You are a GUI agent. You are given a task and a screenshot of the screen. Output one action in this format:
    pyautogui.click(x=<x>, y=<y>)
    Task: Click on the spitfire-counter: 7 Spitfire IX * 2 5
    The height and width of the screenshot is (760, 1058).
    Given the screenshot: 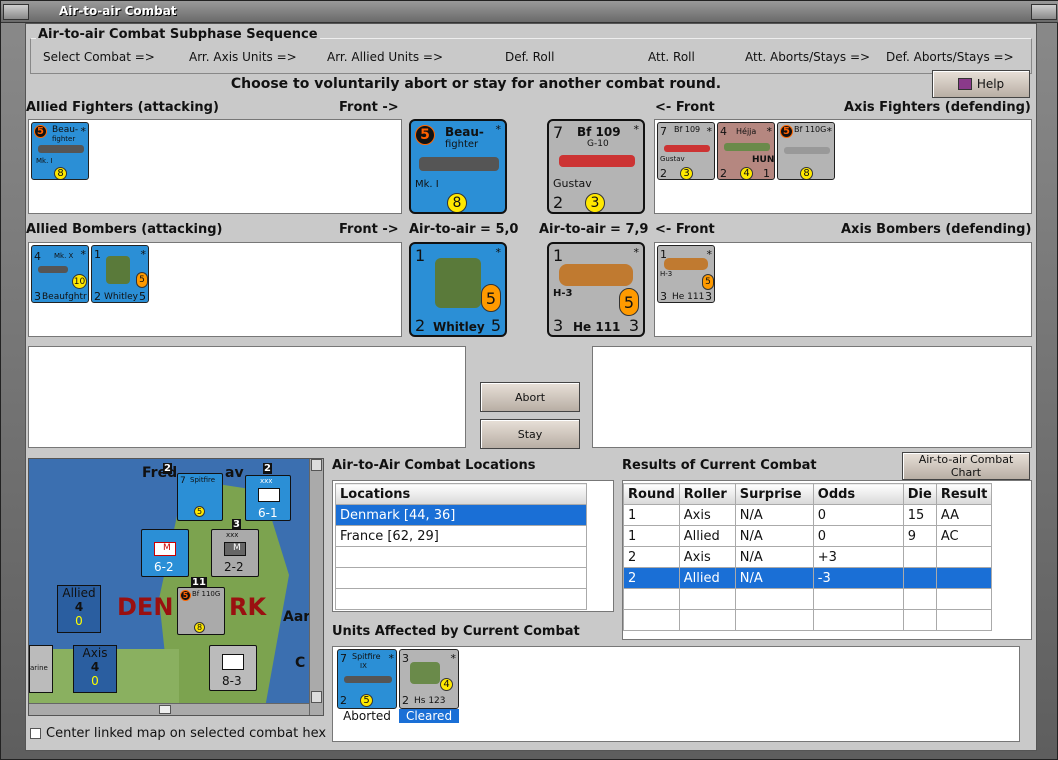 What is the action you would take?
    pyautogui.click(x=367, y=679)
    